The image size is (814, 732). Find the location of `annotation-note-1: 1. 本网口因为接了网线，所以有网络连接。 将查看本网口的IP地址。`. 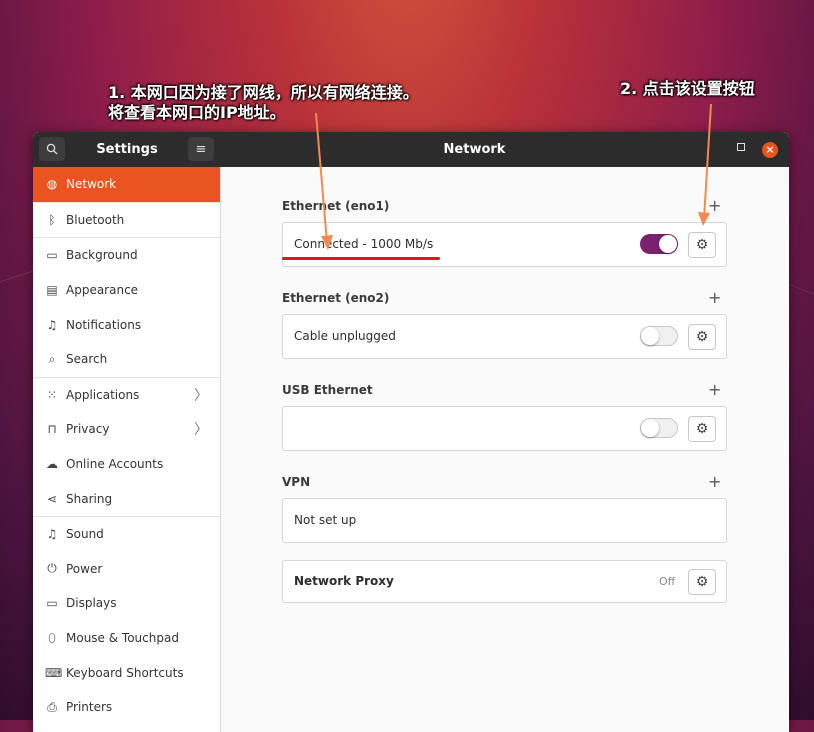

annotation-note-1: 1. 本网口因为接了网线，所以有网络连接。 将查看本网口的IP地址。 is located at coordinates (263, 103).